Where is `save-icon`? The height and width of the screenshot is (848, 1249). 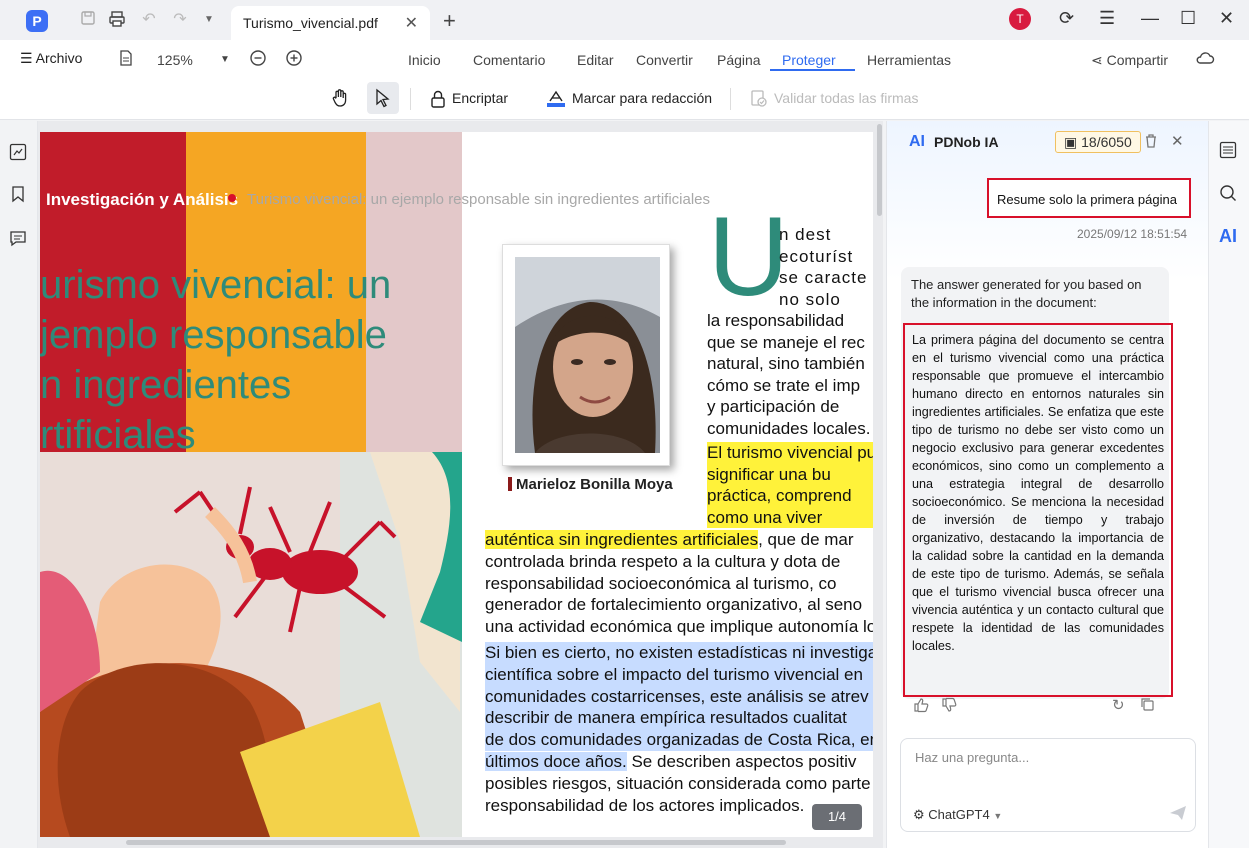
save-icon is located at coordinates (88, 20).